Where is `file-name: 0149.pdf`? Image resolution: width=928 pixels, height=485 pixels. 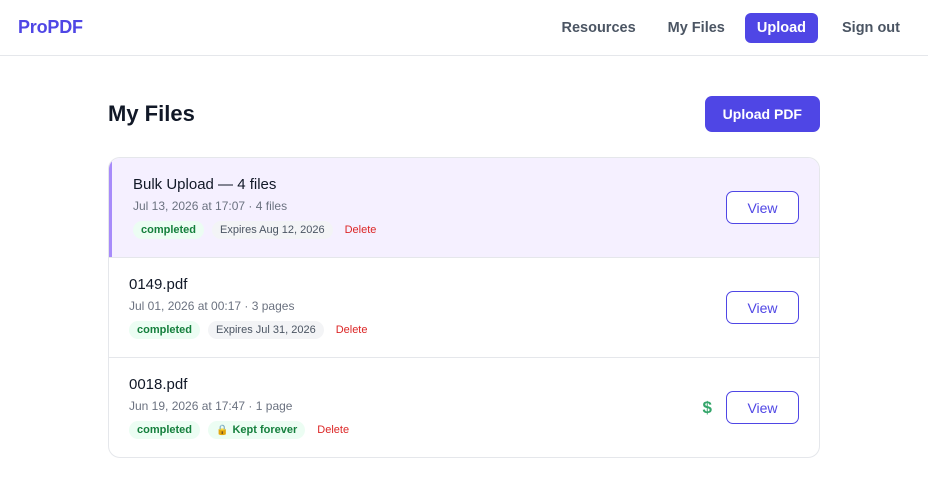 file-name: 0149.pdf is located at coordinates (158, 284).